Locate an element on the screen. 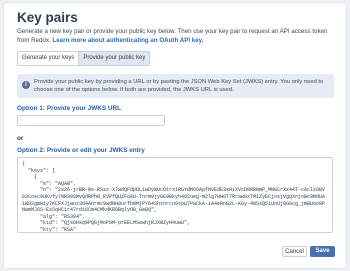 The width and height of the screenshot is (350, 271). or-divider: or is located at coordinates (20, 138).